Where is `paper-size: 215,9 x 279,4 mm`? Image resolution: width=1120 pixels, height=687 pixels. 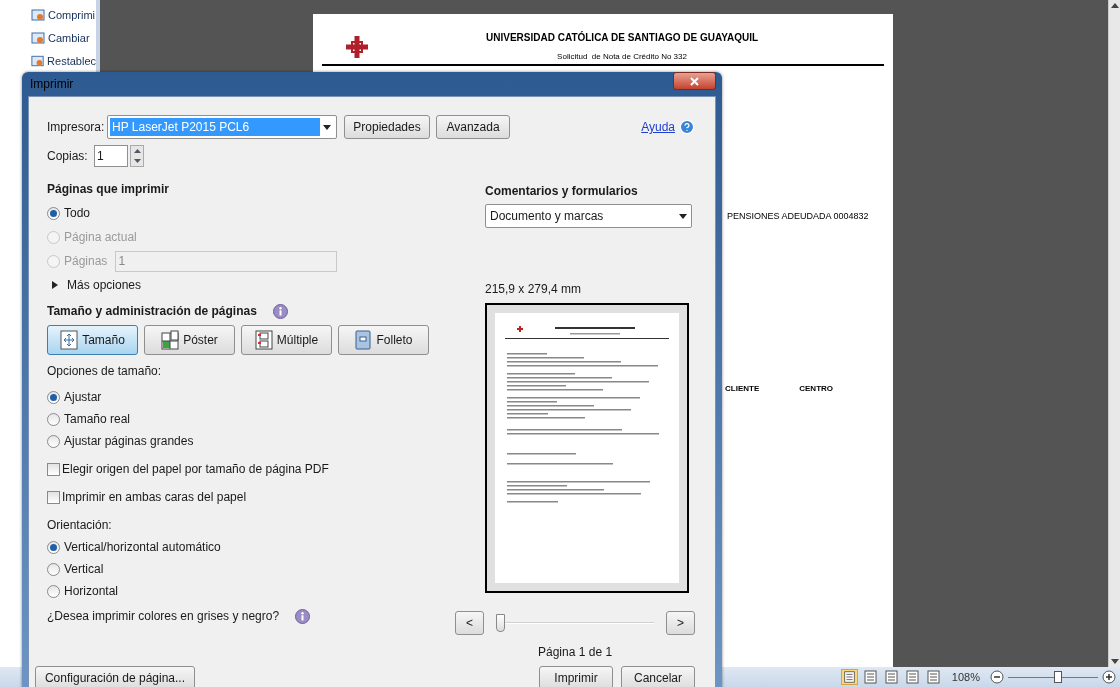 paper-size: 215,9 x 279,4 mm is located at coordinates (534, 289).